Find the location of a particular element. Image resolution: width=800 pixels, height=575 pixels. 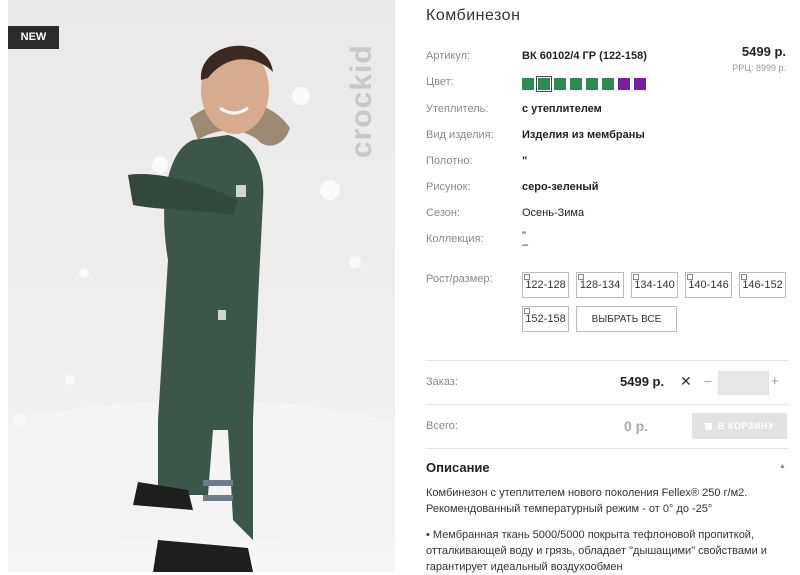

select-all-button: ВЫБРАТЬ ВСЕ is located at coordinates (626, 319).